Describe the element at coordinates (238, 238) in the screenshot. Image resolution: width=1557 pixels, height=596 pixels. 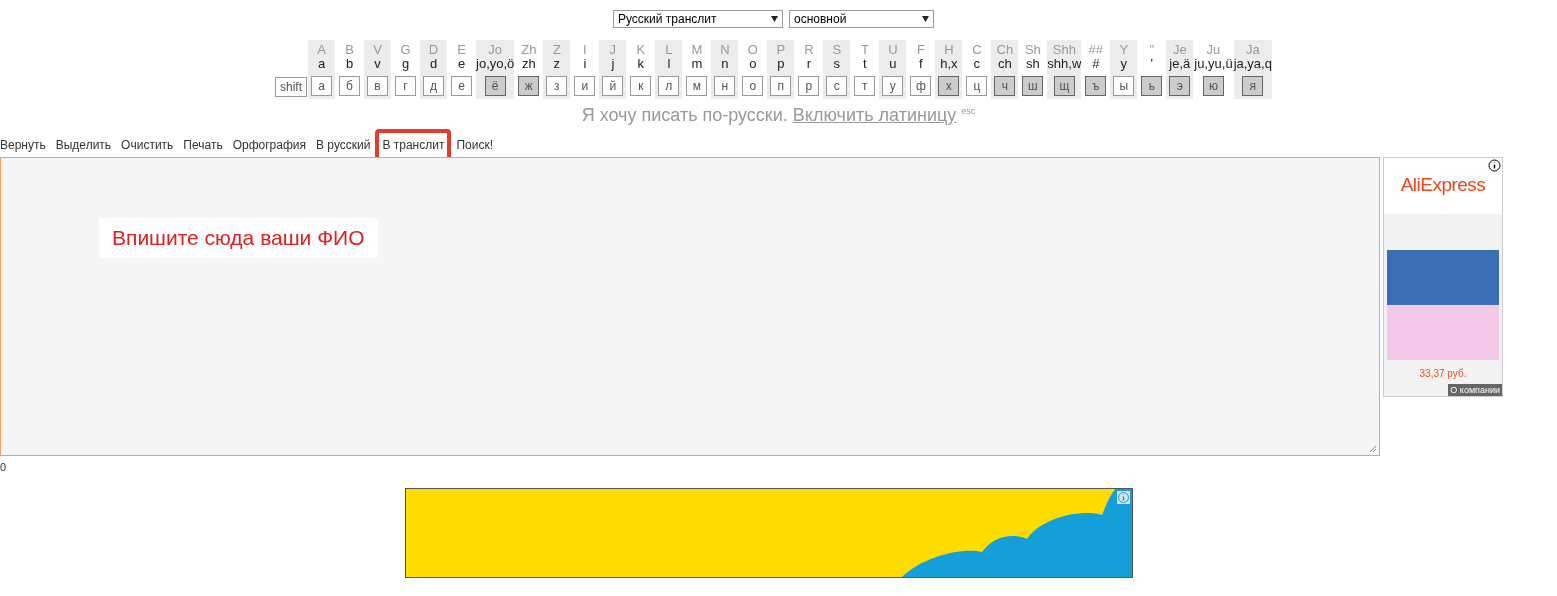
I see `callout-label: Впишите сюда ваши ФИО` at that location.